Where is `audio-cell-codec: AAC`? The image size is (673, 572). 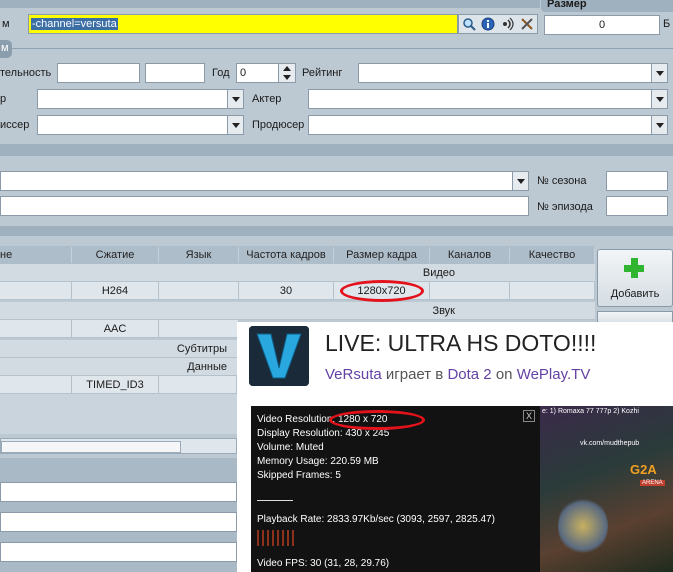
audio-cell-codec: AAC is located at coordinates (115, 329).